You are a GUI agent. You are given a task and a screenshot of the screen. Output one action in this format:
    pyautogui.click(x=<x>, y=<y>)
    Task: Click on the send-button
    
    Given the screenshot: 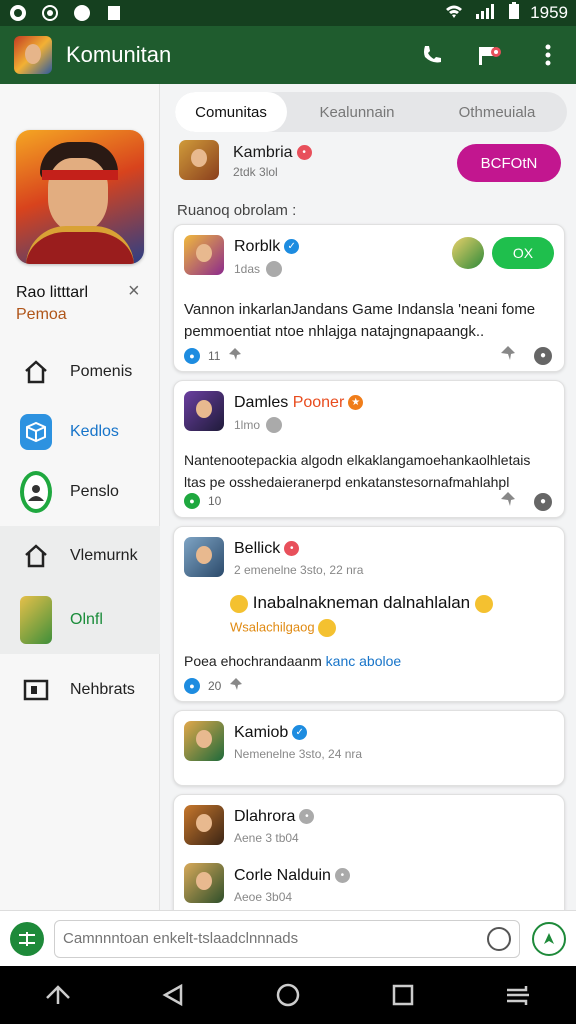 What is the action you would take?
    pyautogui.click(x=549, y=938)
    